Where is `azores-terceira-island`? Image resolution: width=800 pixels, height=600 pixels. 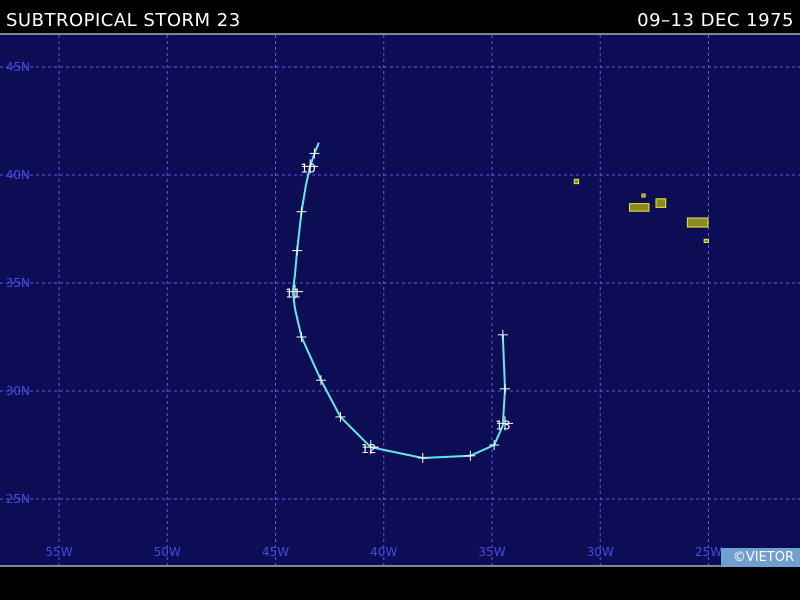 azores-terceira-island is located at coordinates (661, 203).